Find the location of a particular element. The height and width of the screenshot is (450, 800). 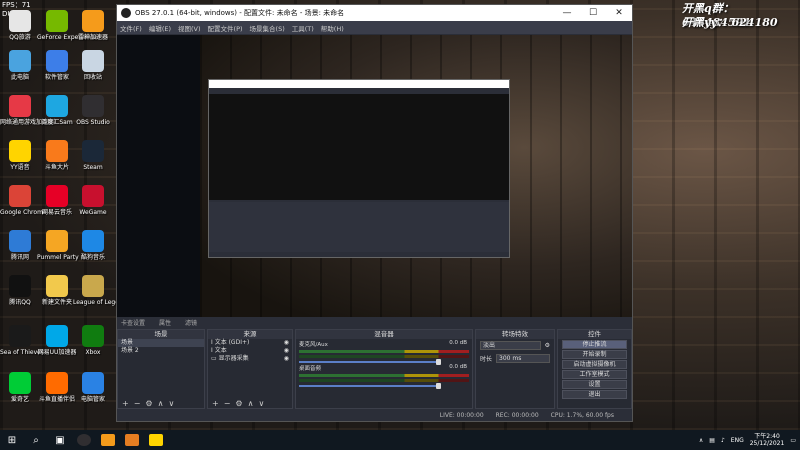

network-icon: ▤ is located at coordinates (712, 440).